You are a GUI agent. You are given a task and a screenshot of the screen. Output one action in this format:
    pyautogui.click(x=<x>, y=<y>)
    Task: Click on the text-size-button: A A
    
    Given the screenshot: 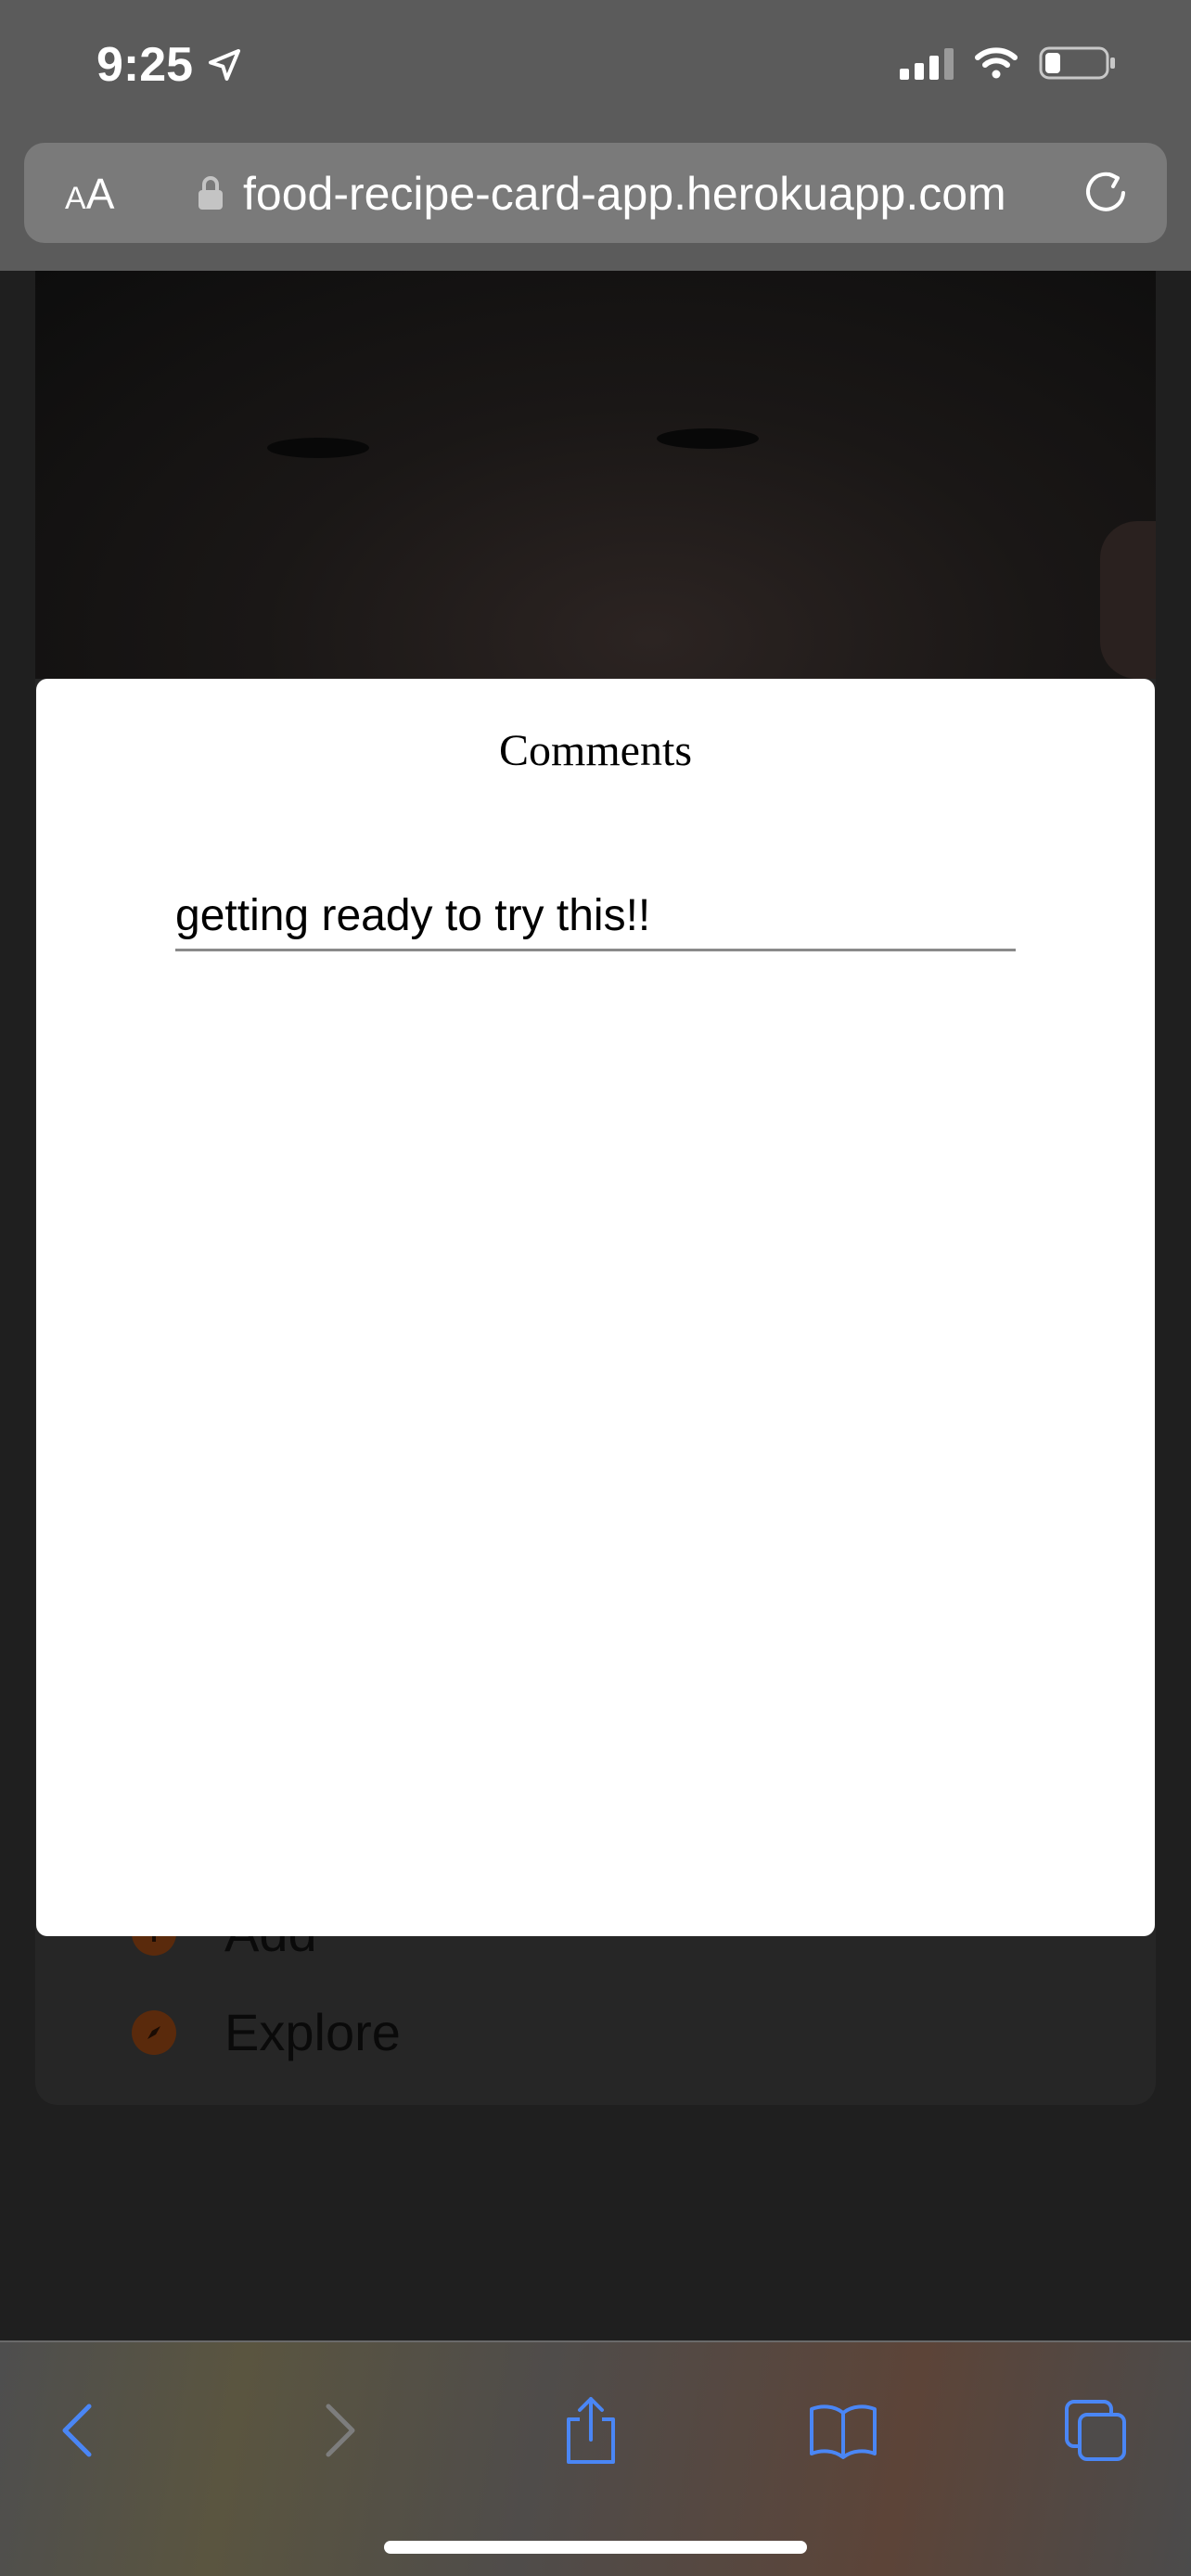 What is the action you would take?
    pyautogui.click(x=89, y=194)
    